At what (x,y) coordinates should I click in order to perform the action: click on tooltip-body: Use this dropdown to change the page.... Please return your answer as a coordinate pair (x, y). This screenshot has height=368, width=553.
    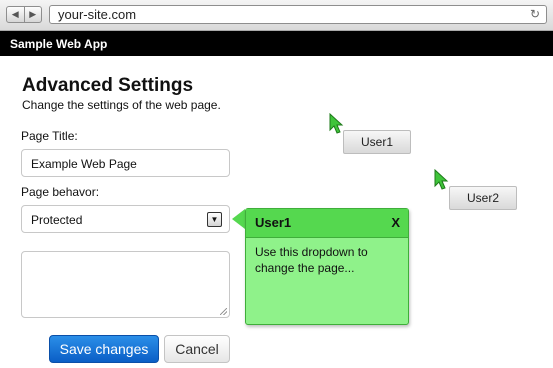
    Looking at the image, I should click on (311, 260).